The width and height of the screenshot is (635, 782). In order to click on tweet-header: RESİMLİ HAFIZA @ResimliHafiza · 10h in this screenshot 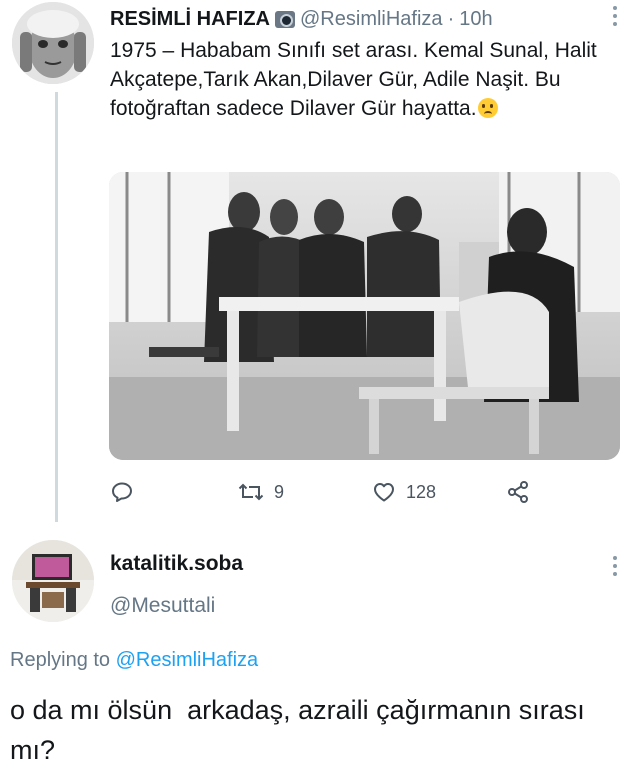, I will do `click(363, 19)`.